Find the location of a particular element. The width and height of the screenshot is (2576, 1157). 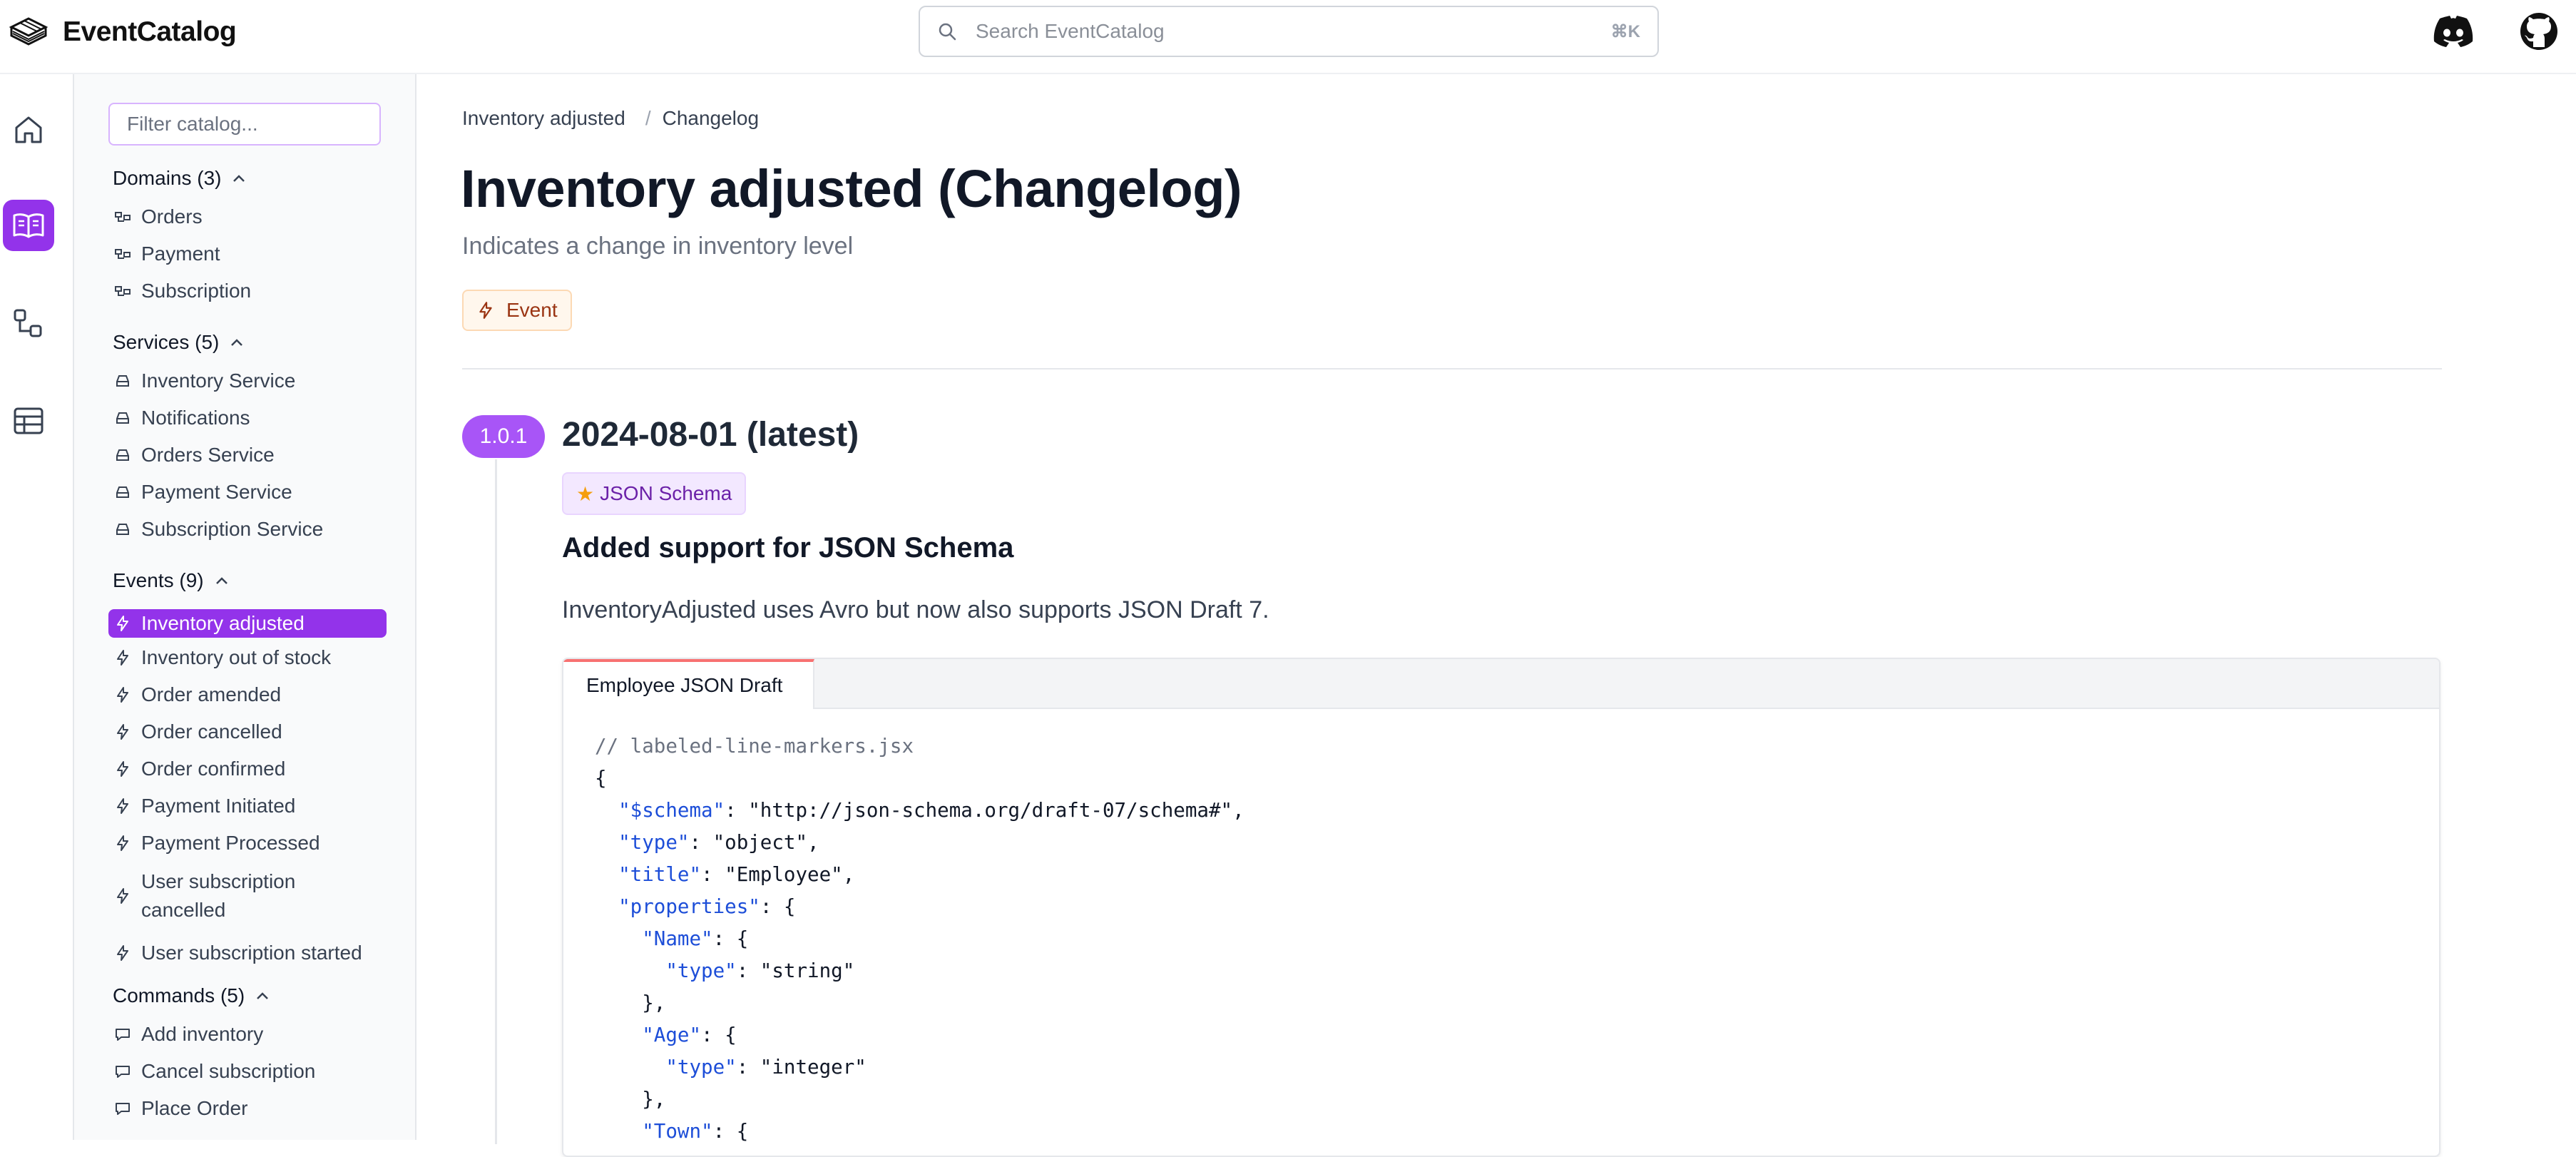

sidebar-item-service: Payment Service is located at coordinates (248, 492).